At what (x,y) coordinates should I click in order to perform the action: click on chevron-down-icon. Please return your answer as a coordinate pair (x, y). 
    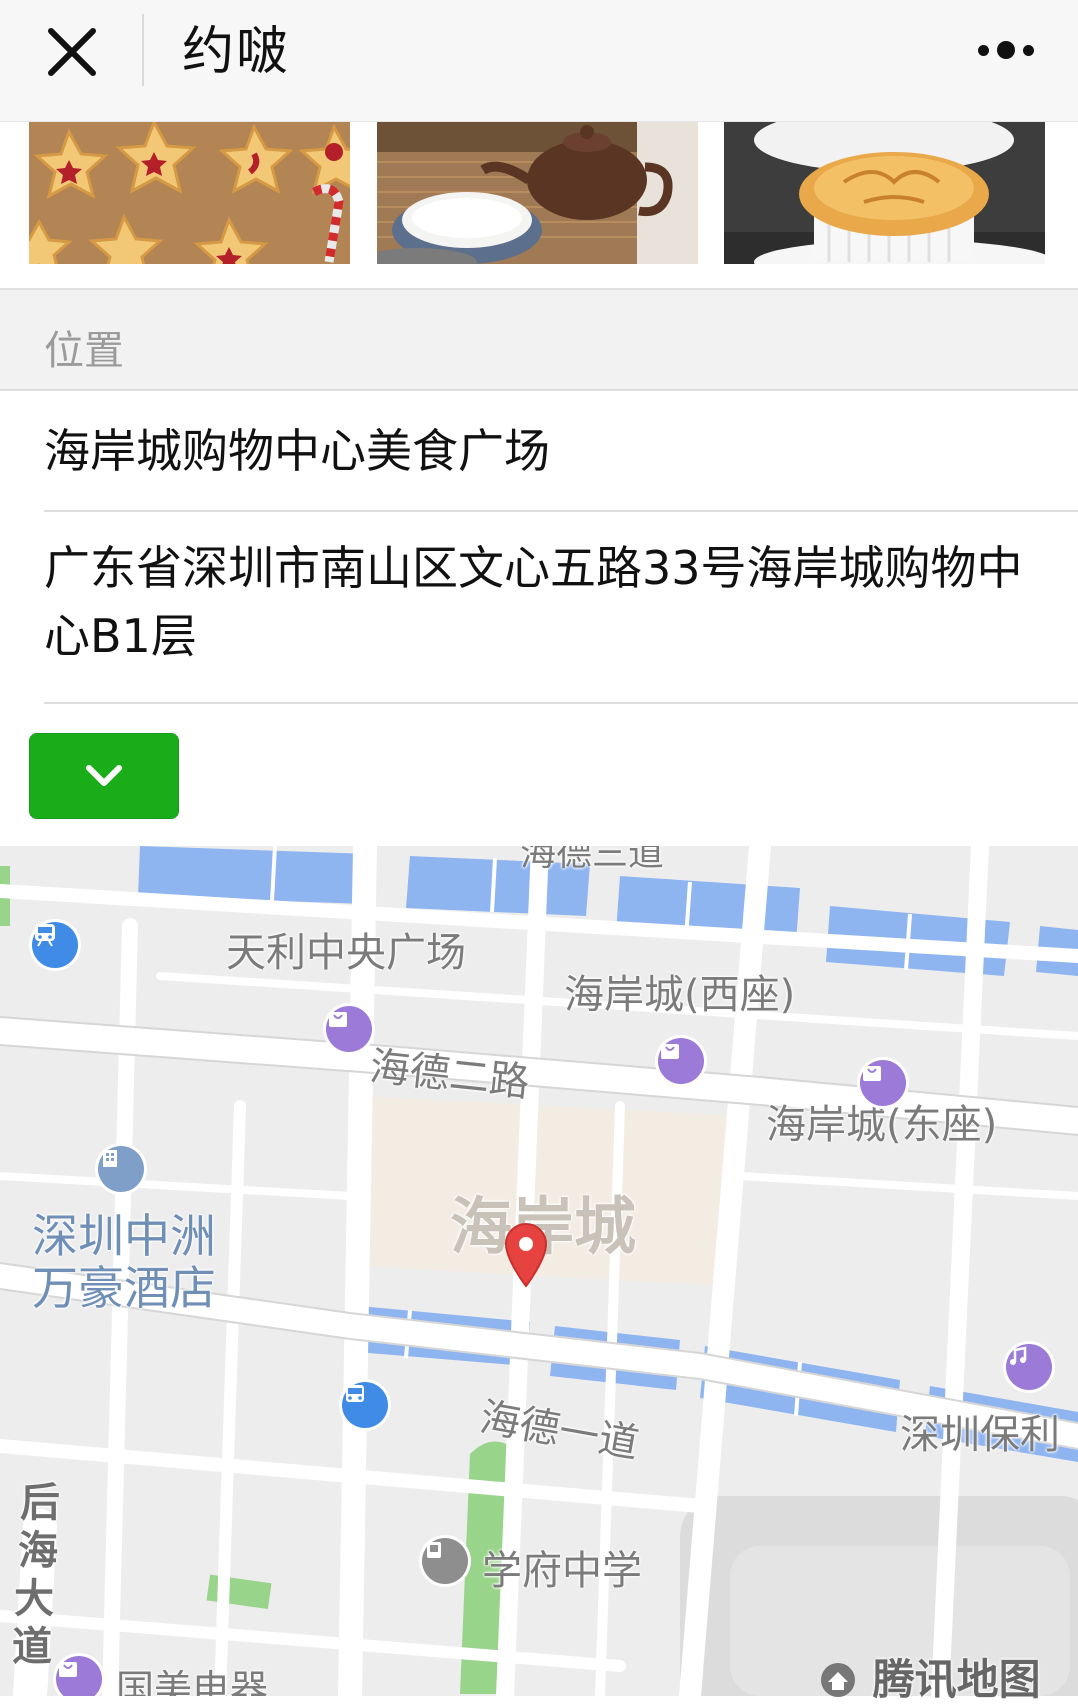
    Looking at the image, I should click on (104, 775).